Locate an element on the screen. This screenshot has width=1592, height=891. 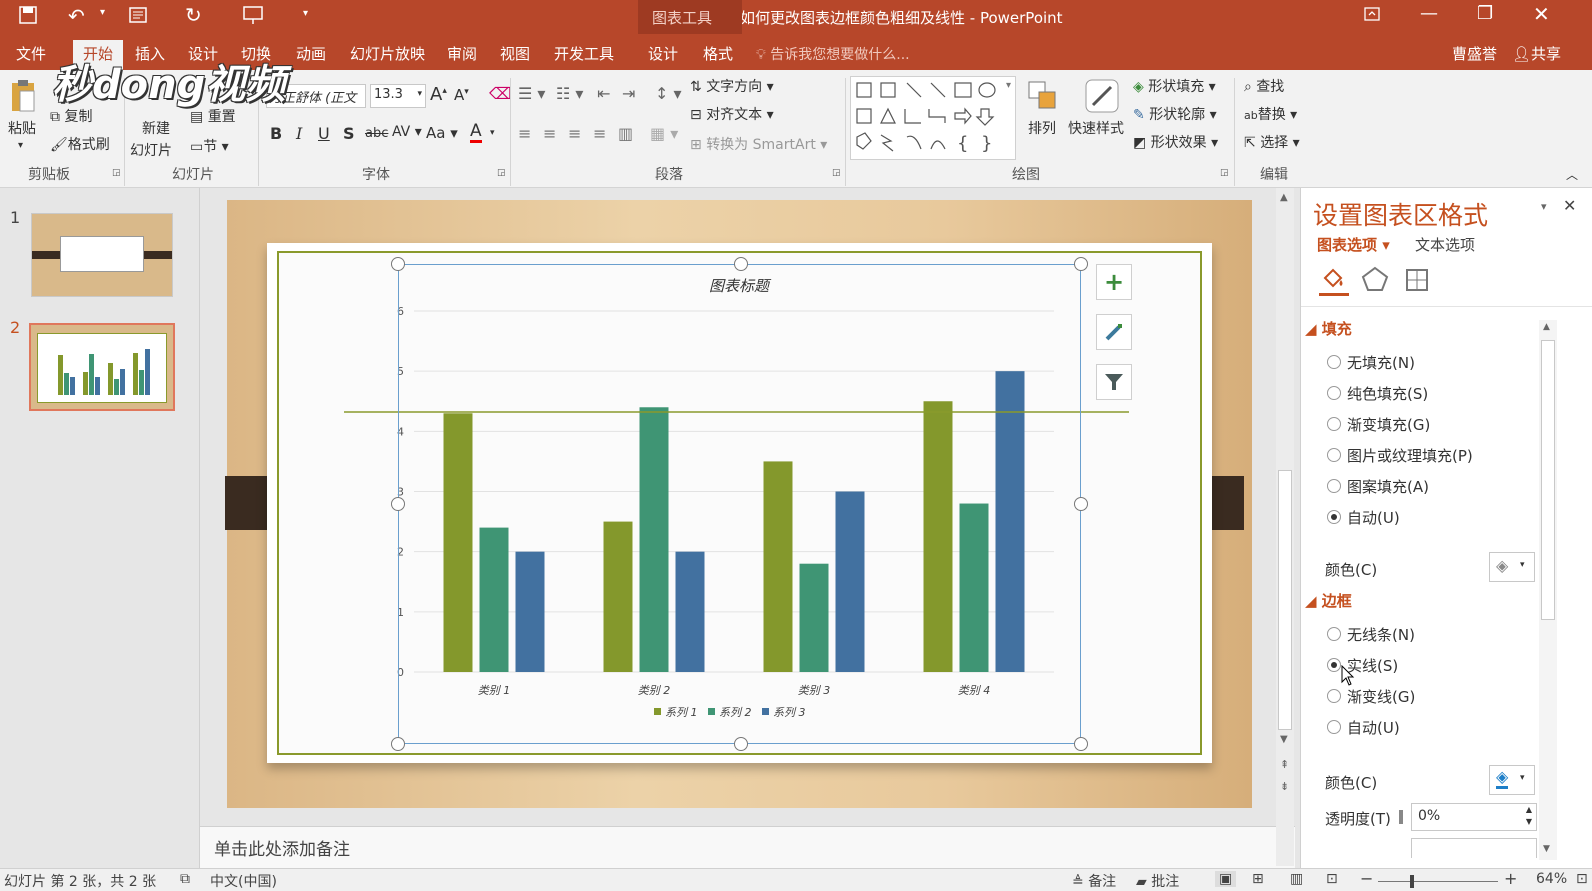
paste-button: 粘贴 is located at coordinates (22, 128).